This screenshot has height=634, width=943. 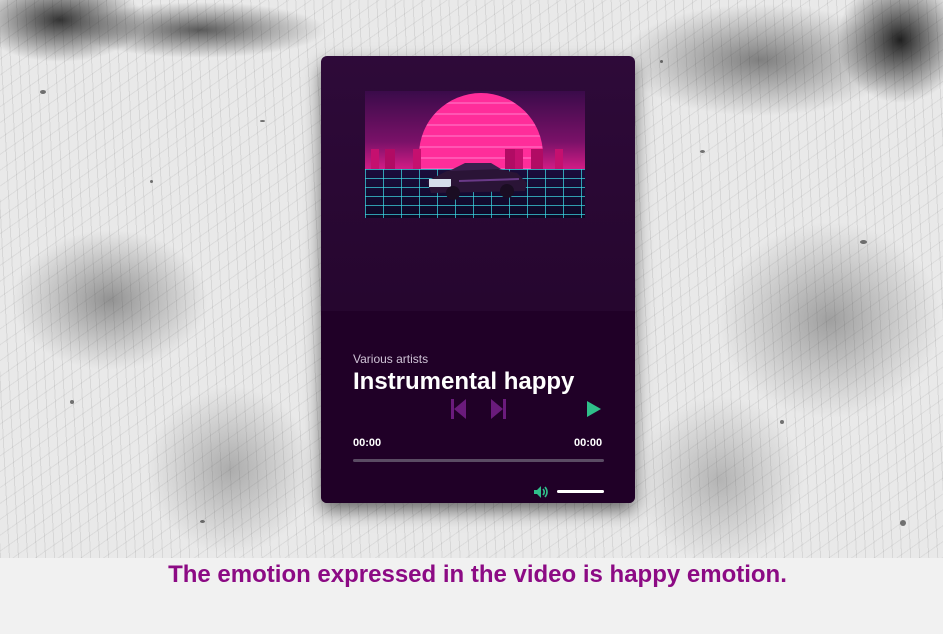 I want to click on artist-name: Various artists, so click(x=391, y=359).